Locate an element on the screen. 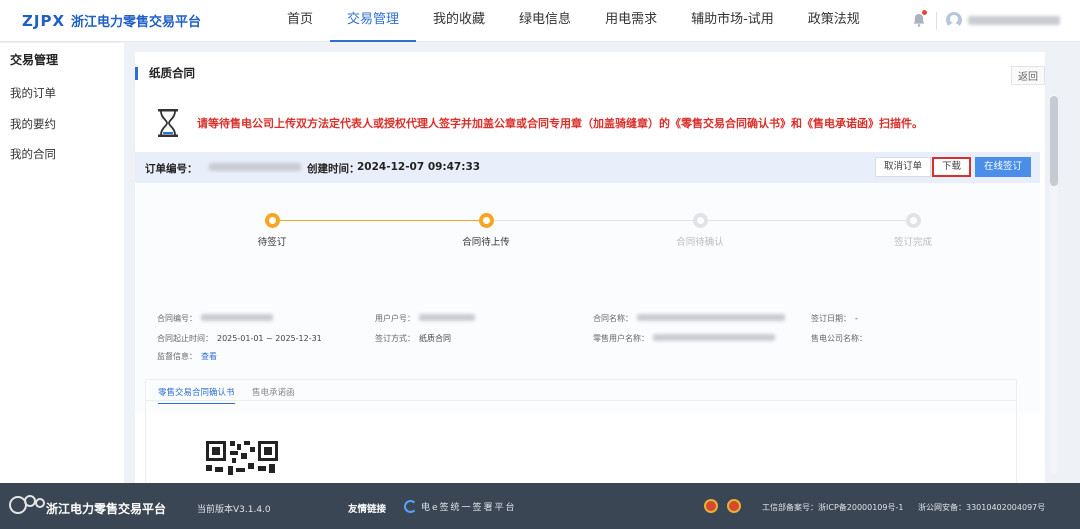  seller-name: 售电公司名称： is located at coordinates (839, 338).